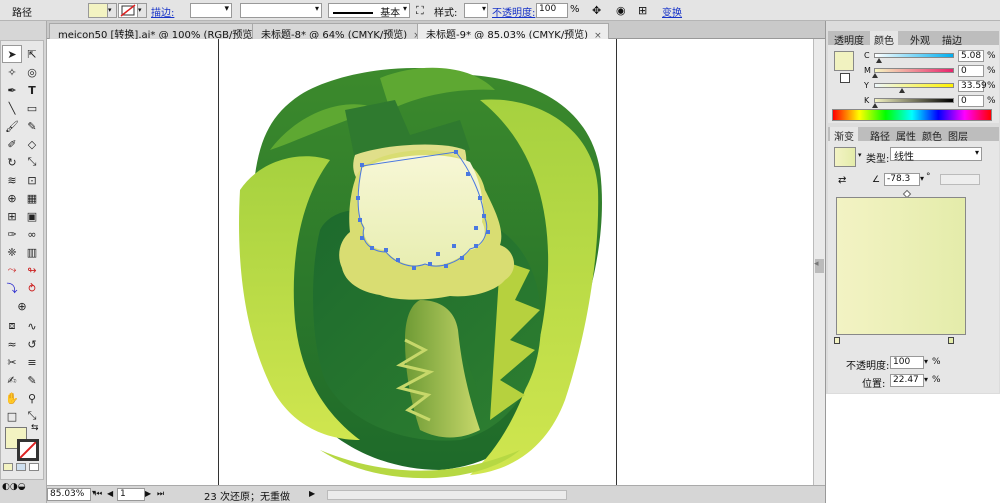 This screenshot has height=503, width=1000. What do you see at coordinates (12, 72) in the screenshot?
I see `magic-wand-icon: ✧` at bounding box center [12, 72].